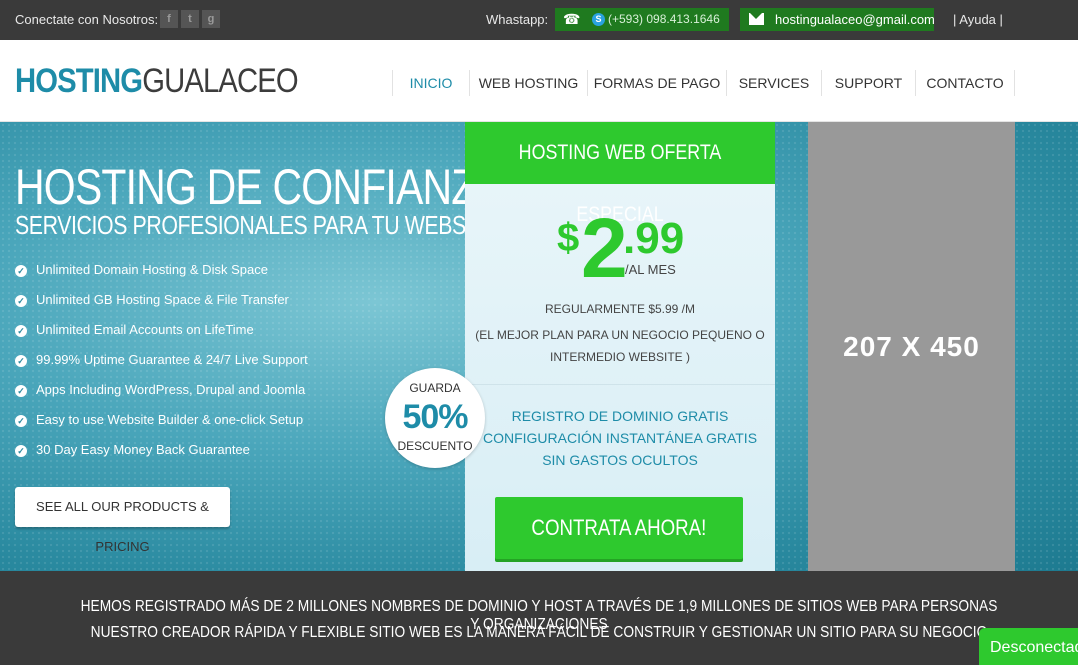 The image size is (1078, 665). Describe the element at coordinates (619, 528) in the screenshot. I see `contrata-ahora-button: CONTRATA AHORA!` at that location.